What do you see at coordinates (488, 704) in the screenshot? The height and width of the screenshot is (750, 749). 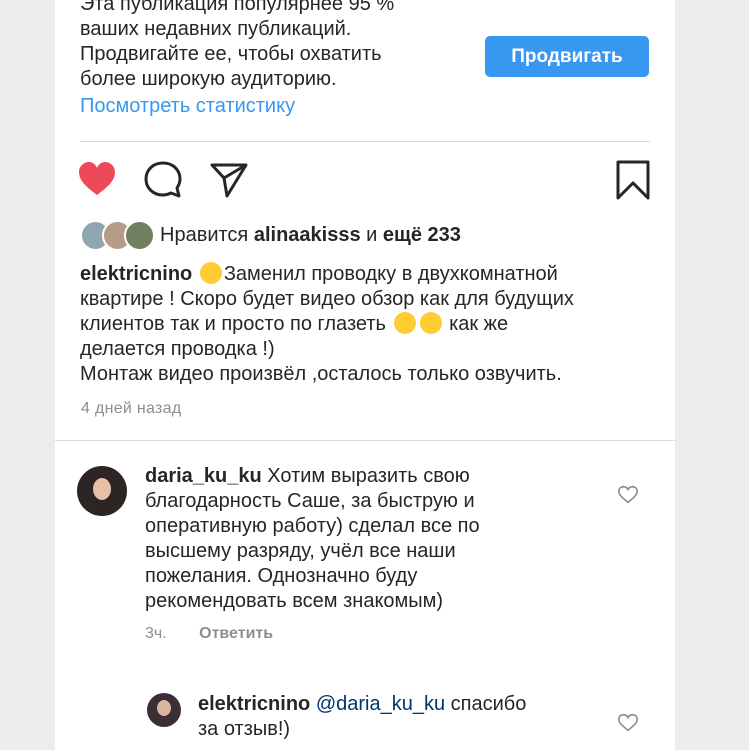 I see `comment-line: спасибо` at bounding box center [488, 704].